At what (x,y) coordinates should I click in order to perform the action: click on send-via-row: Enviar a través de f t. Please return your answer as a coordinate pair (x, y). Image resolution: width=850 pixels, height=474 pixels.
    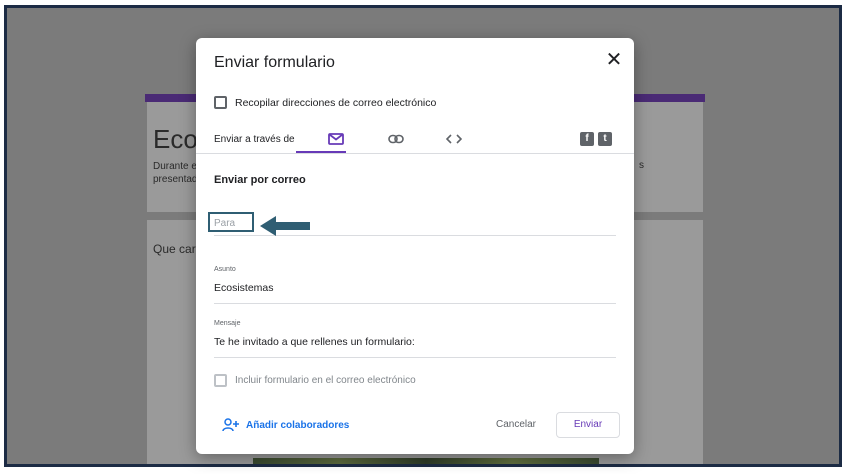
    Looking at the image, I should click on (416, 141).